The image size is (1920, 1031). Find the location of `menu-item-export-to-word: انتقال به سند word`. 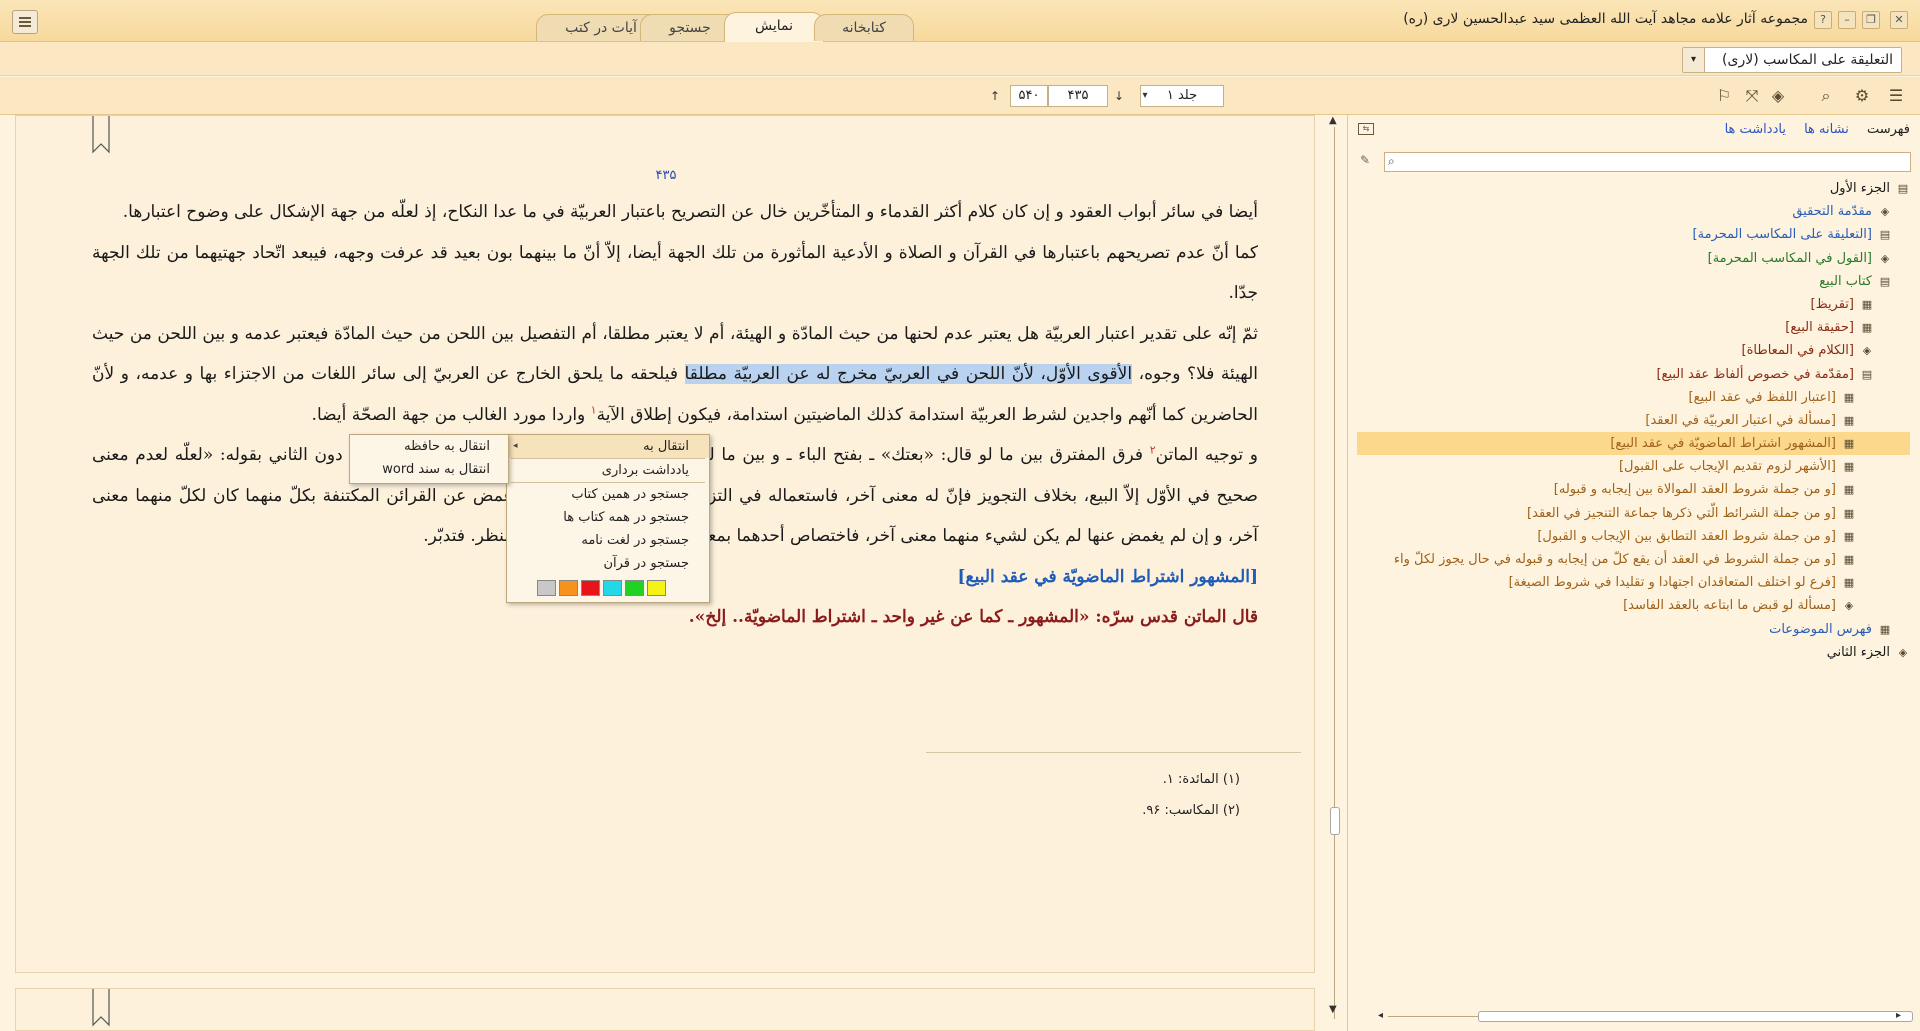

menu-item-export-to-word: انتقال به سند word is located at coordinates (429, 469).